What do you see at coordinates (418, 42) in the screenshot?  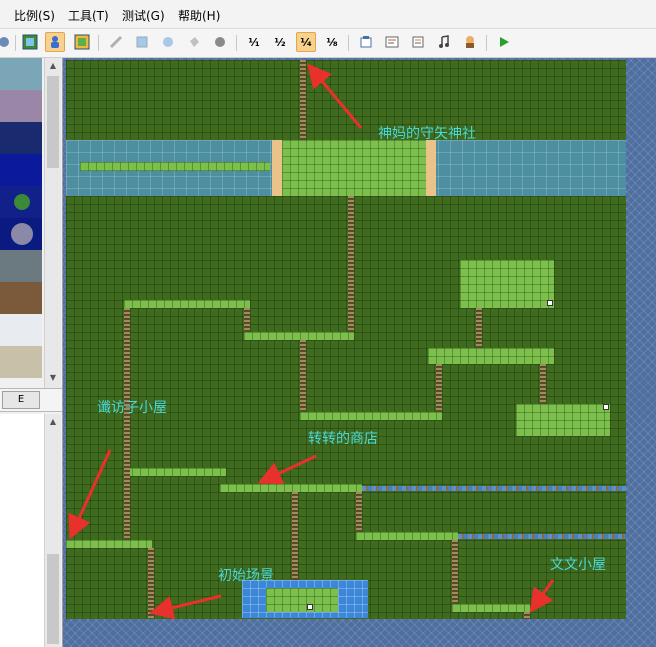 I see `database-icon` at bounding box center [418, 42].